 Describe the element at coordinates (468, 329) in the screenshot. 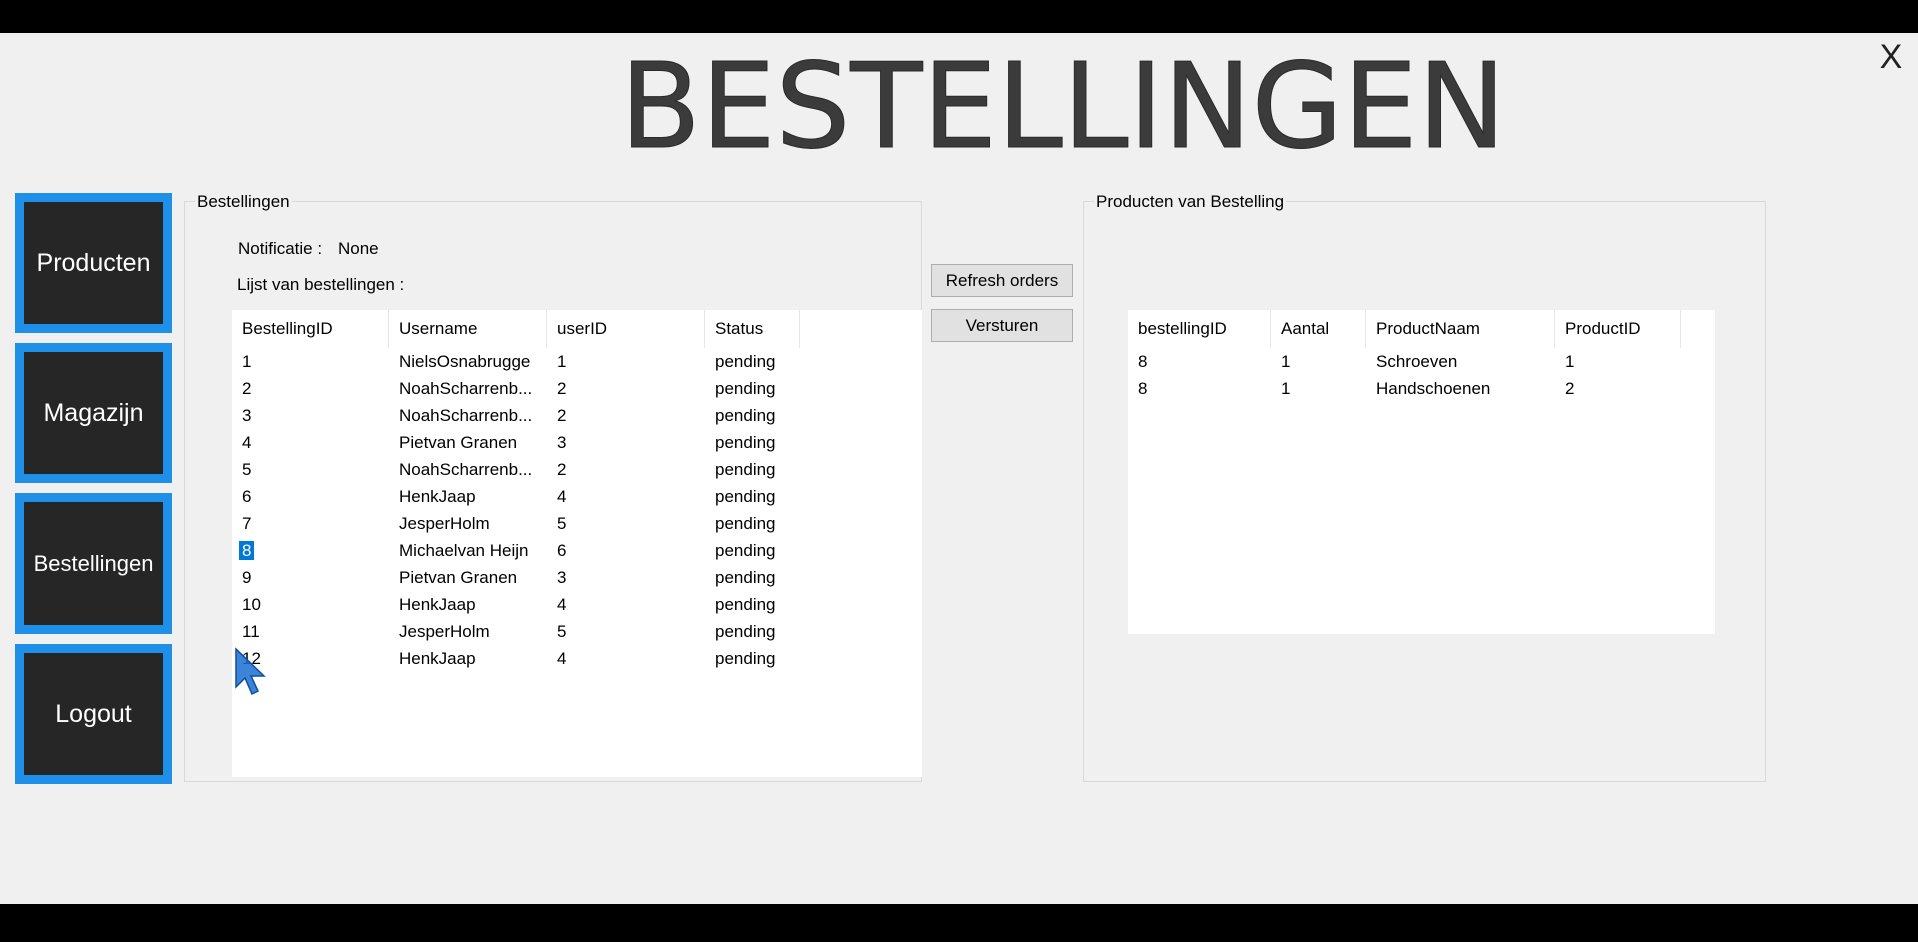

I see `orders-col-username: Username` at that location.